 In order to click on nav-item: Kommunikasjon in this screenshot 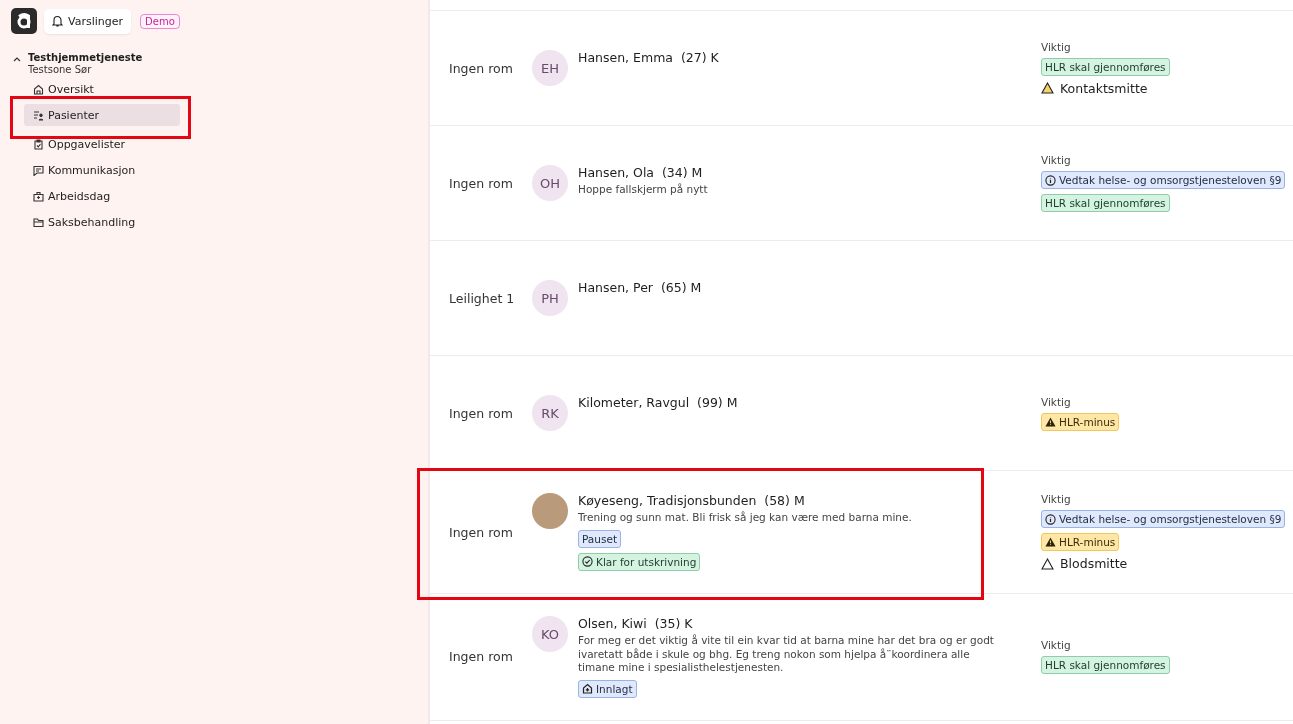, I will do `click(102, 170)`.